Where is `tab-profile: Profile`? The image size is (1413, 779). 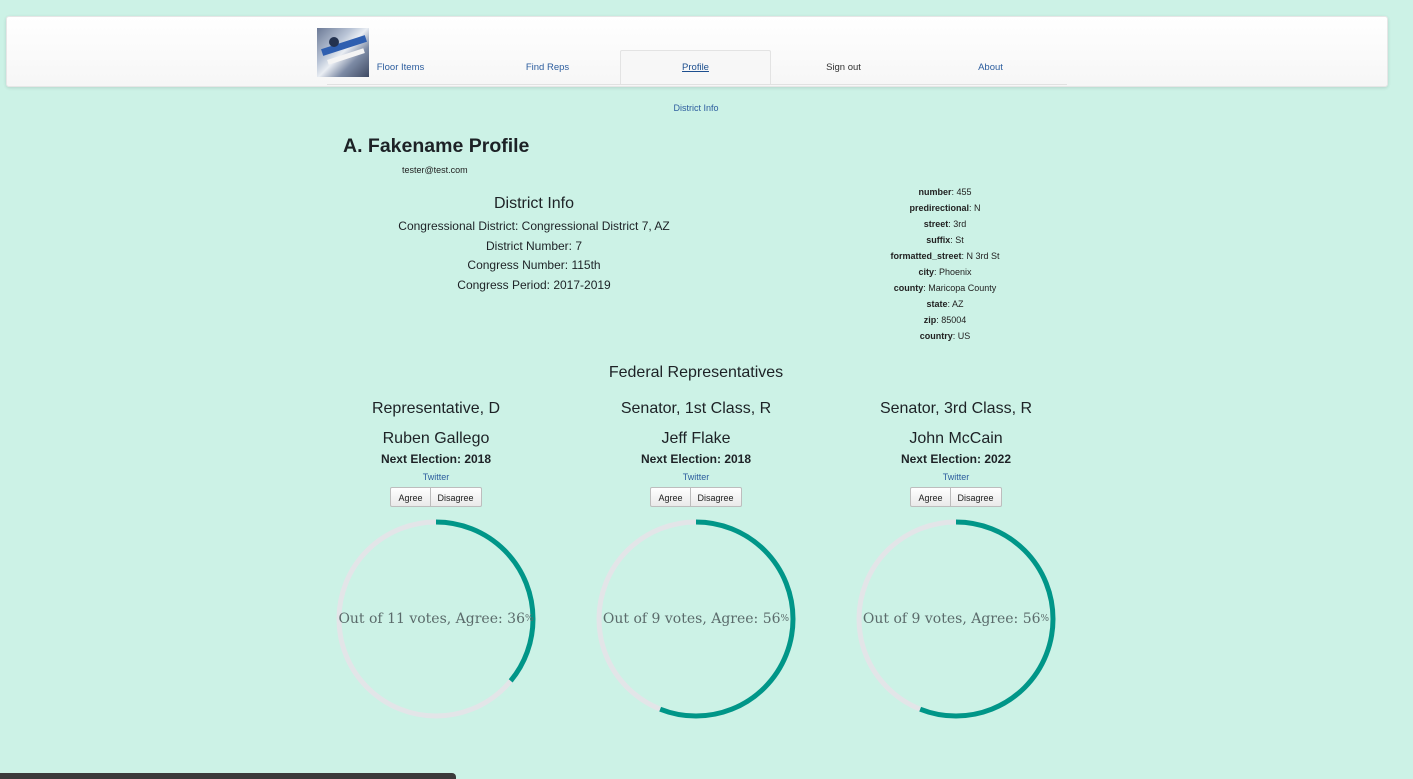 tab-profile: Profile is located at coordinates (695, 67).